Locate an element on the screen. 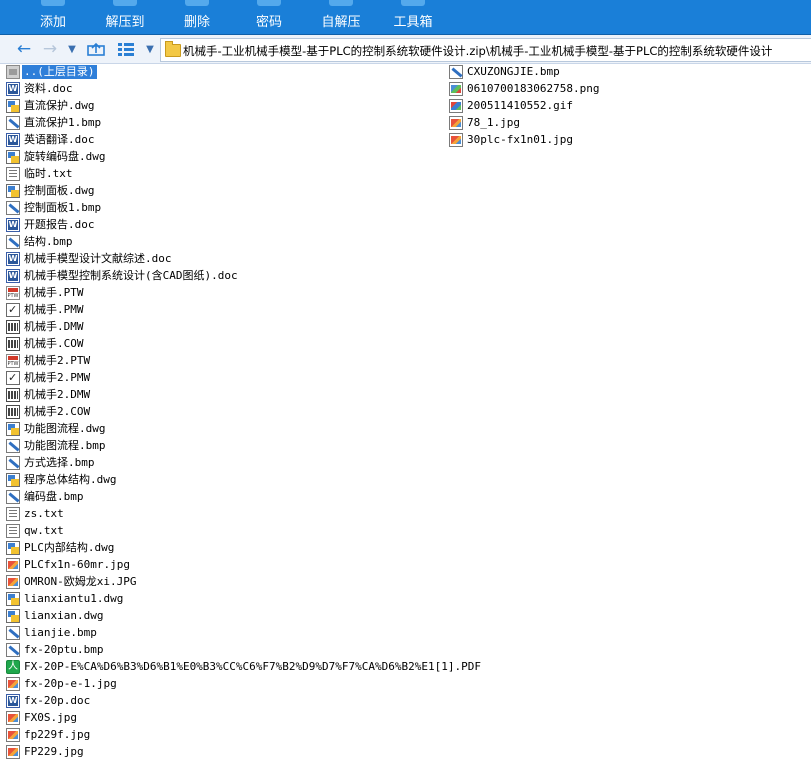 Image resolution: width=811 pixels, height=770 pixels. file-list-item: fx-20p.doc is located at coordinates (244, 700).